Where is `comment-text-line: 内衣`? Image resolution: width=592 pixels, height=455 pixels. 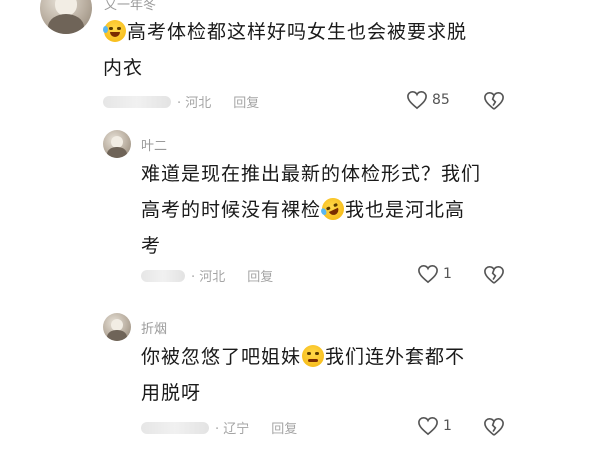 comment-text-line: 内衣 is located at coordinates (123, 68).